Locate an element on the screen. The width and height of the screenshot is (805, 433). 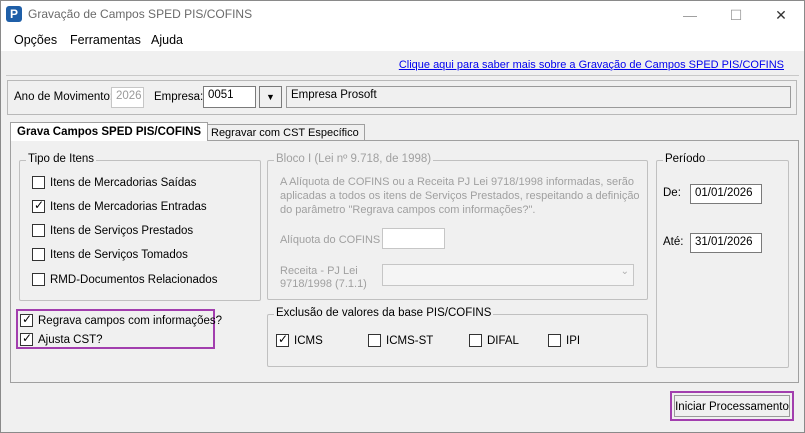
chevron-down-icon: ▼ is located at coordinates (270, 97).